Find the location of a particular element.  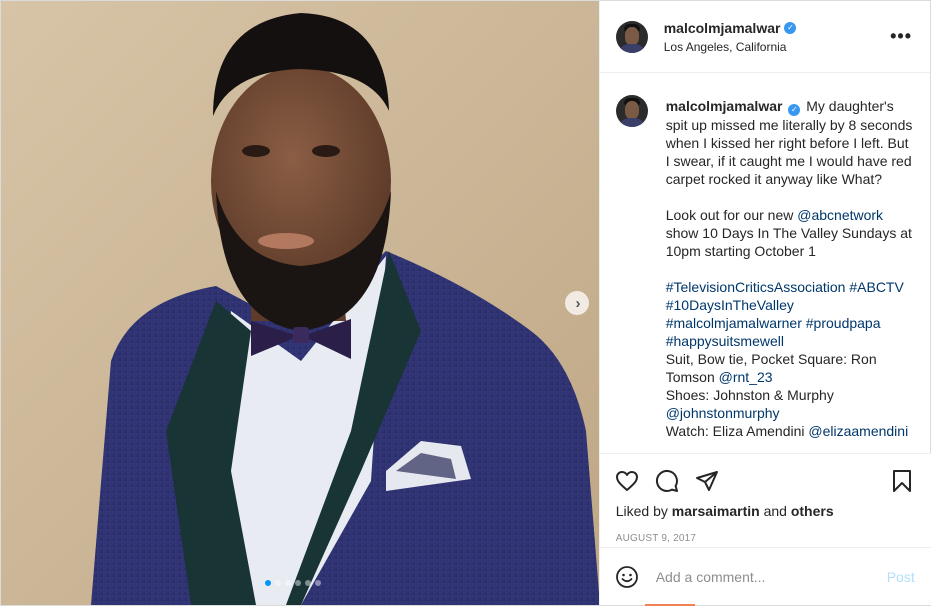

credit-text: Watch: Eliza Amendini is located at coordinates (737, 431).